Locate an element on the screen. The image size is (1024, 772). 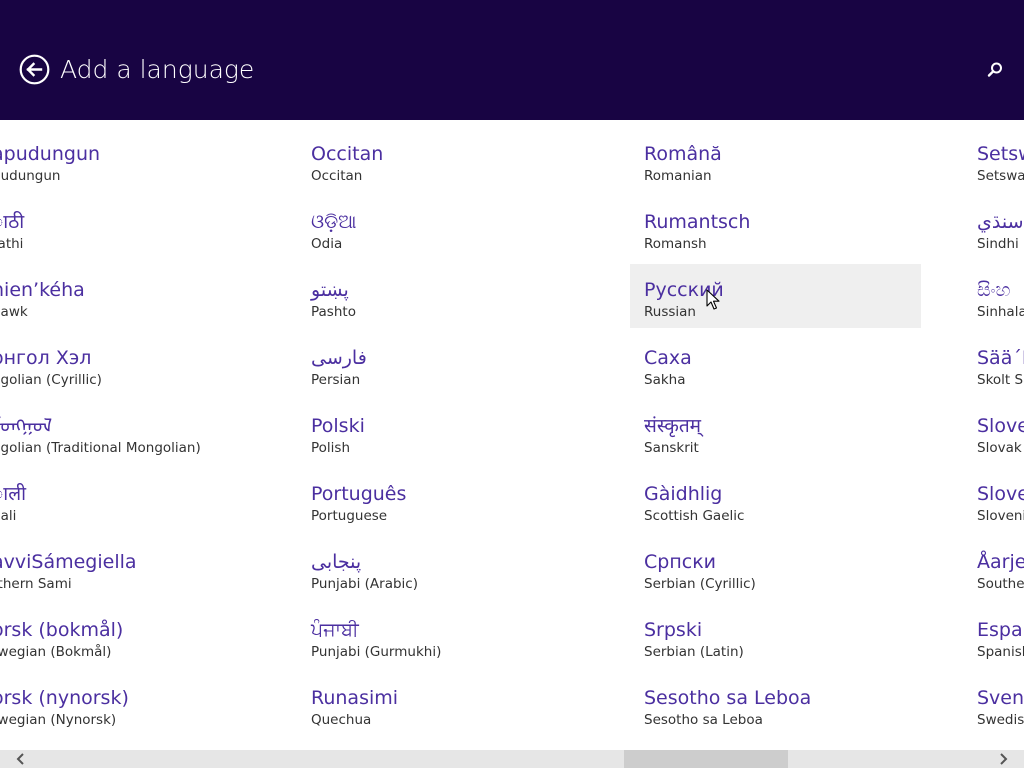
language-item: Åarje Southe is located at coordinates (1000, 584).